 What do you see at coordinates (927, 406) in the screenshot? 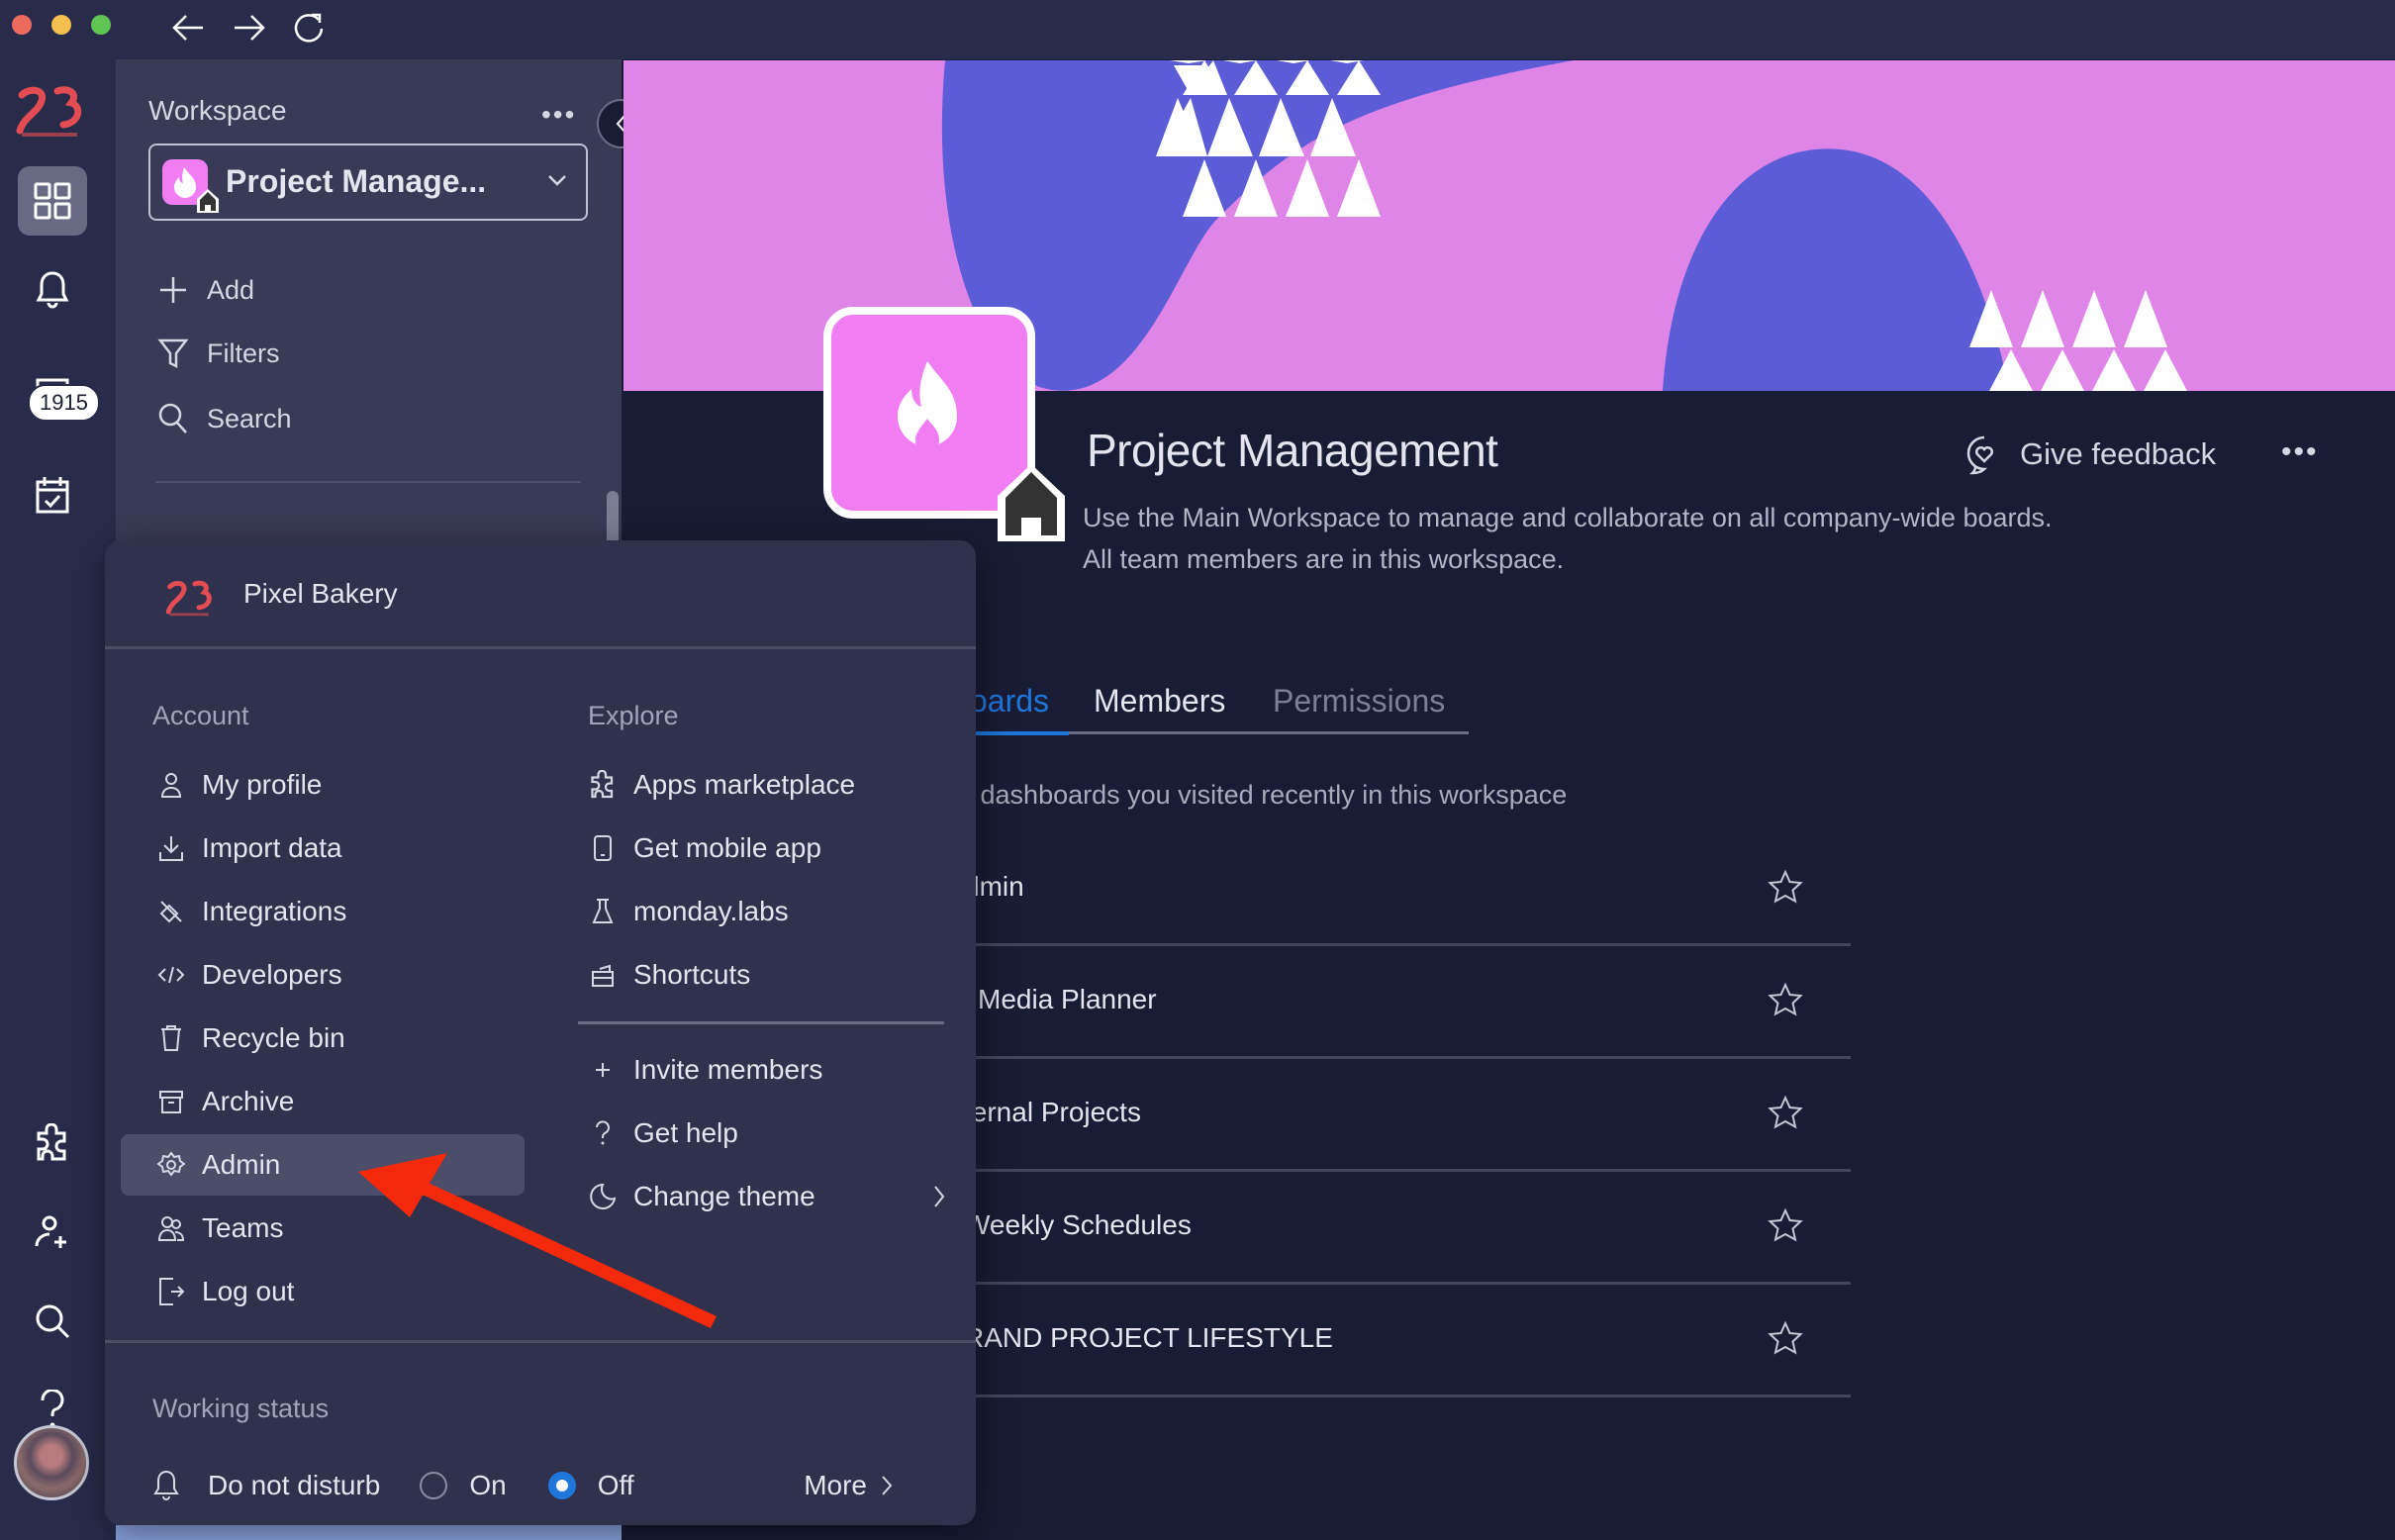
I see `flame-icon` at bounding box center [927, 406].